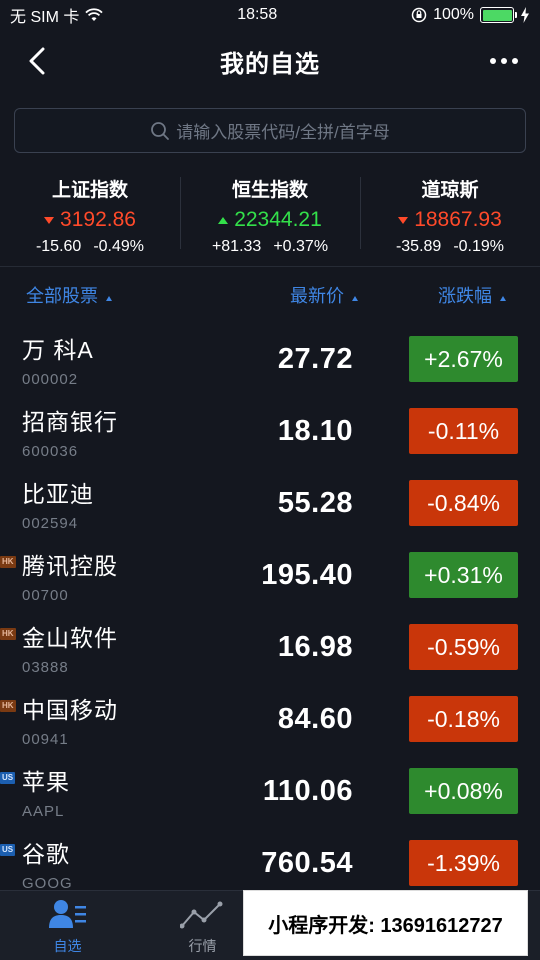 The height and width of the screenshot is (960, 540). What do you see at coordinates (47, 883) in the screenshot?
I see `stock-code: GOOG` at bounding box center [47, 883].